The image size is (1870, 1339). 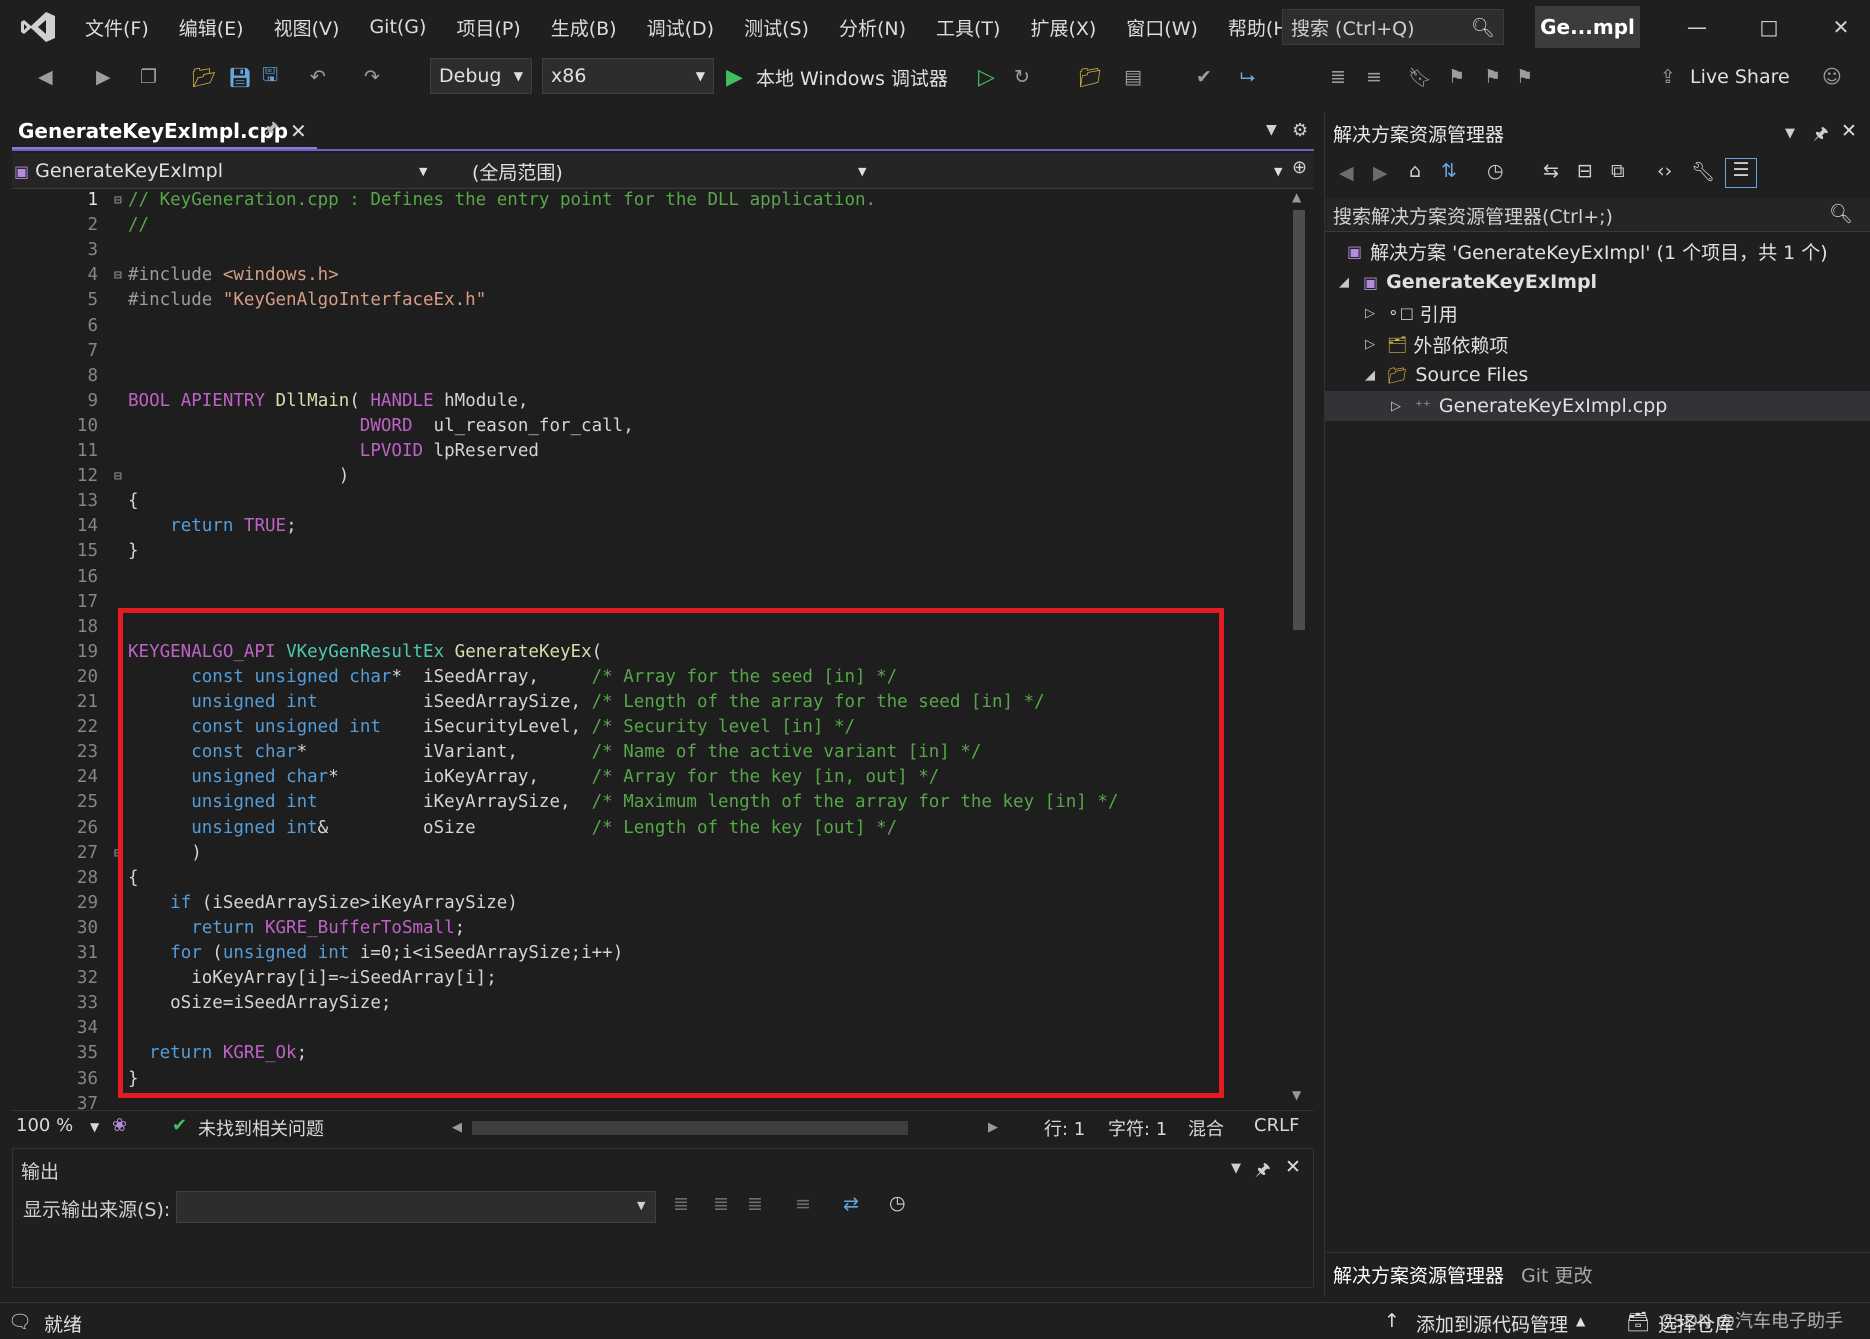 What do you see at coordinates (119, 1125) in the screenshot?
I see `copilot-icon: ❀` at bounding box center [119, 1125].